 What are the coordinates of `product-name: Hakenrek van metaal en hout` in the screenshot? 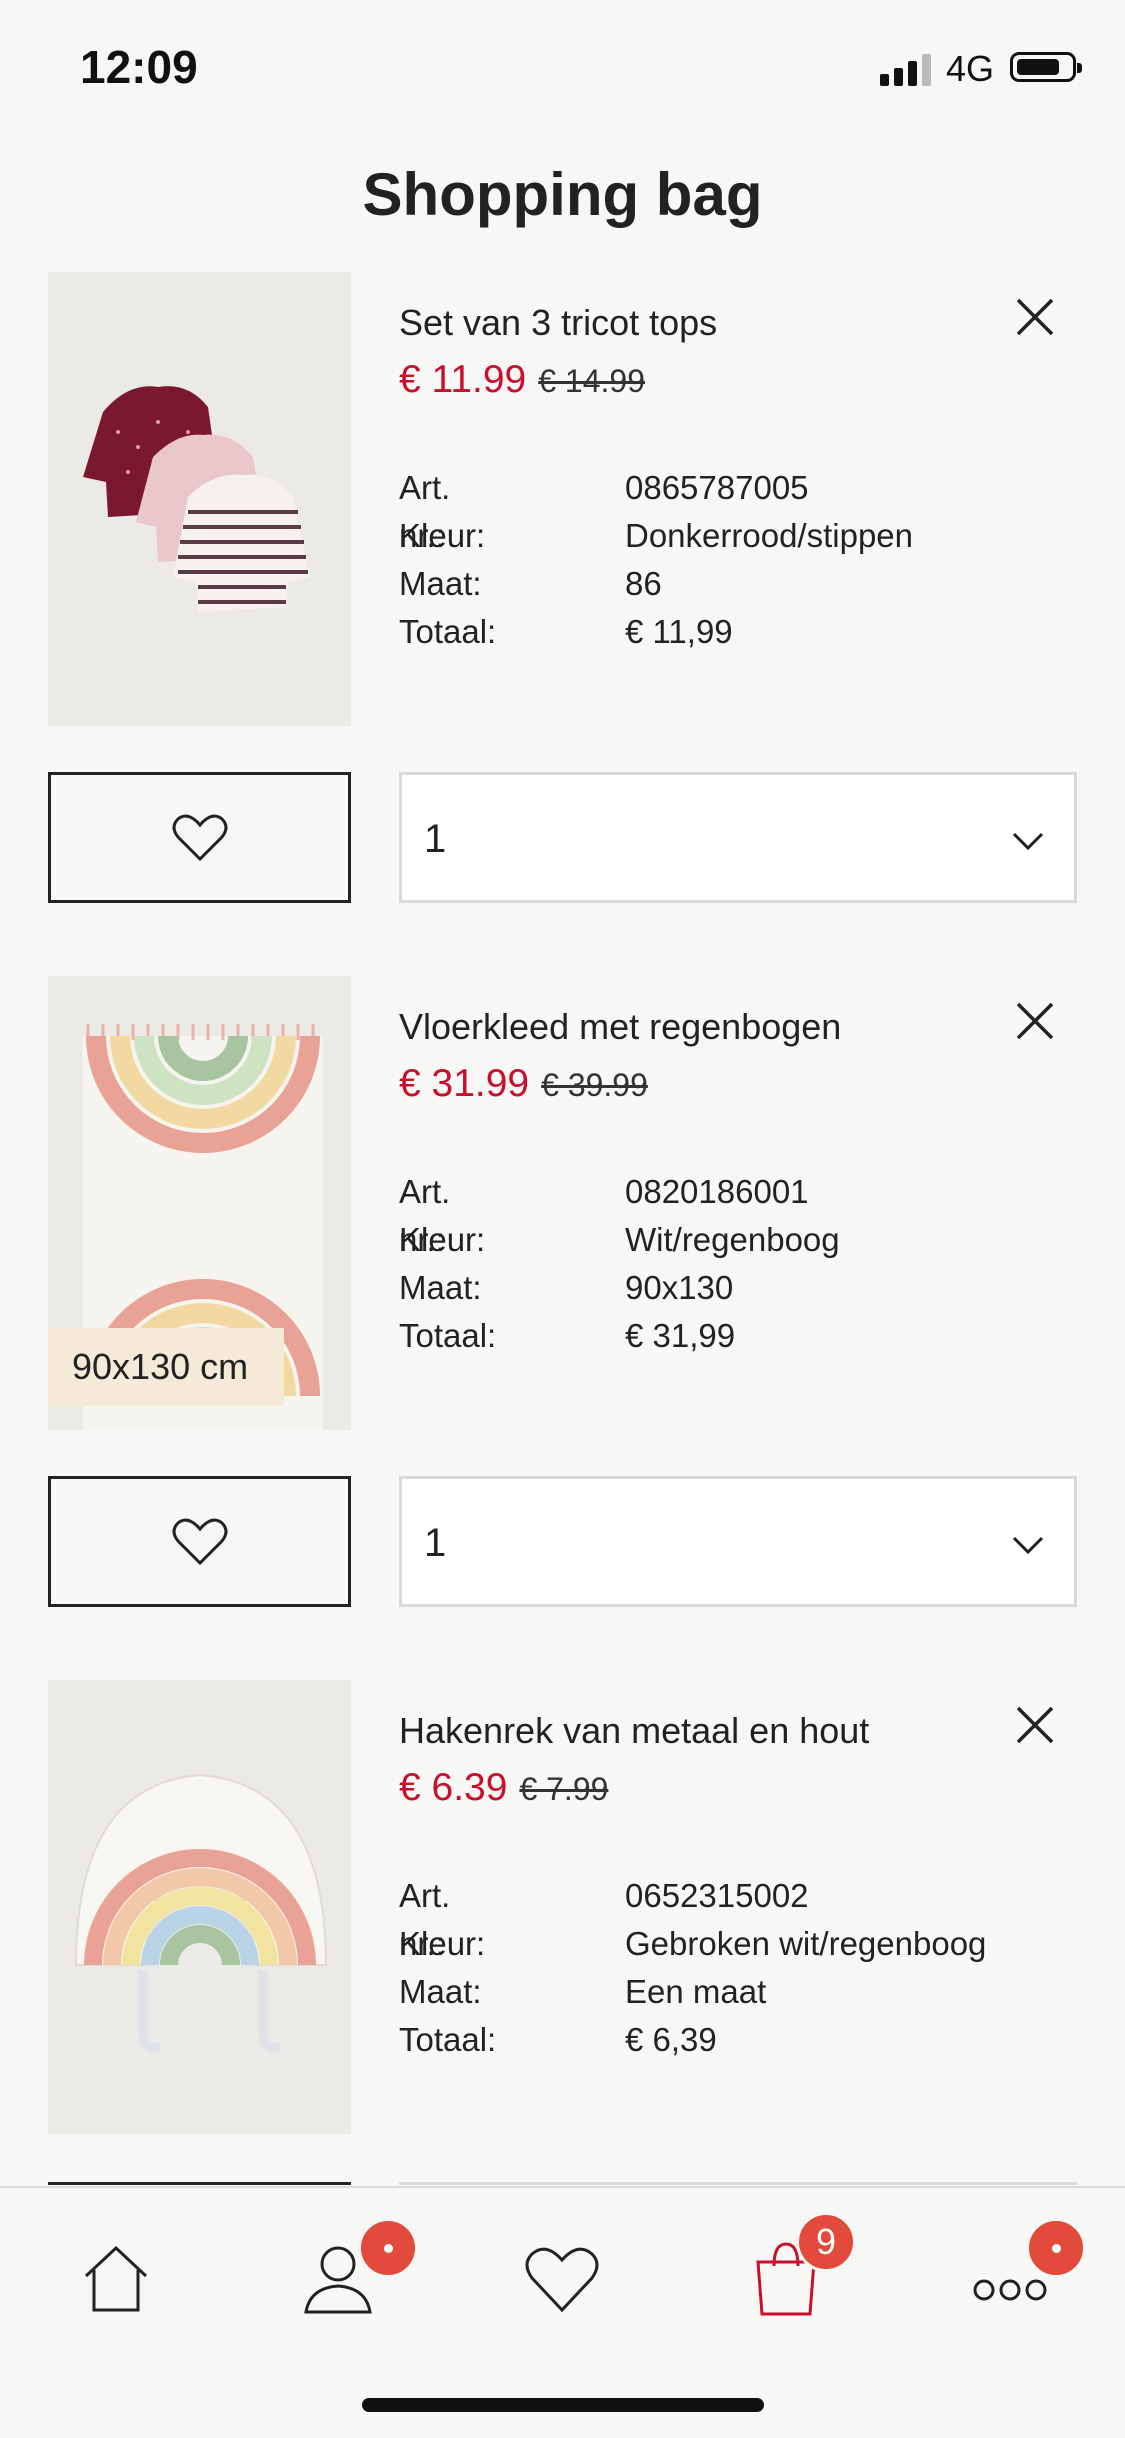 It's located at (634, 1731).